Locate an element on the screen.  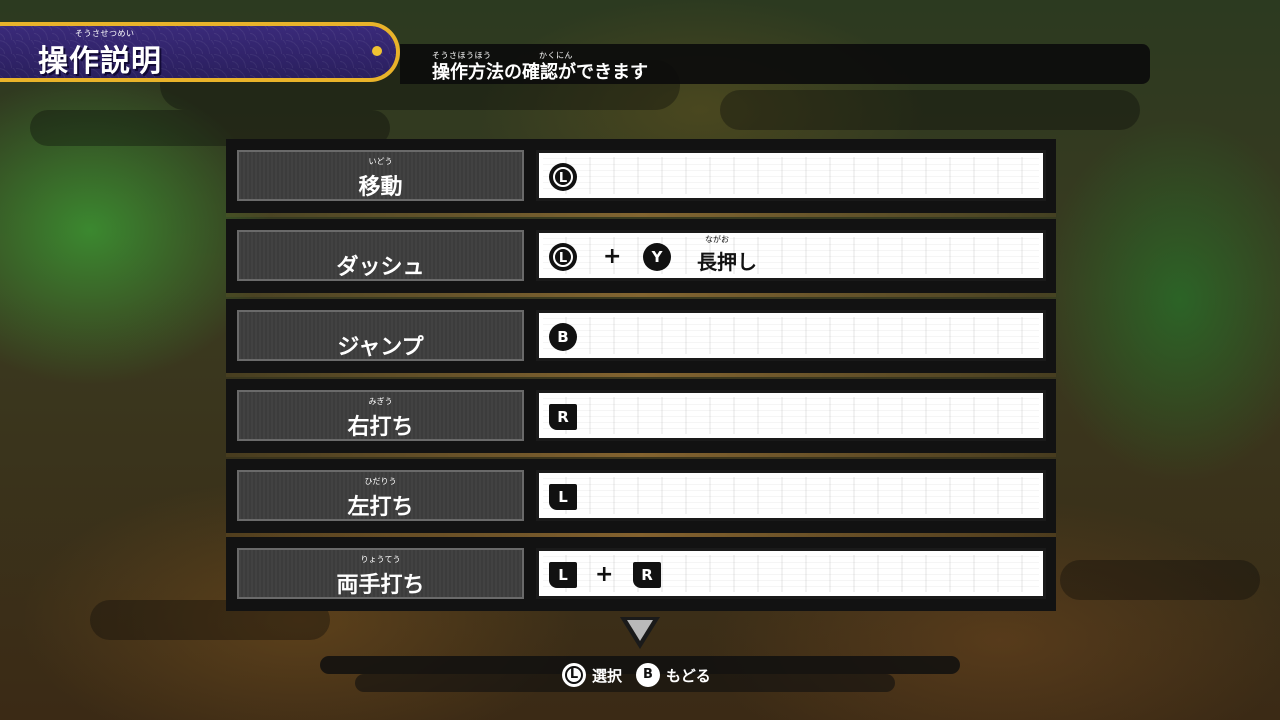
control-row-dash: ダッシュ L + Y ながお 長押し is located at coordinates (641, 258).